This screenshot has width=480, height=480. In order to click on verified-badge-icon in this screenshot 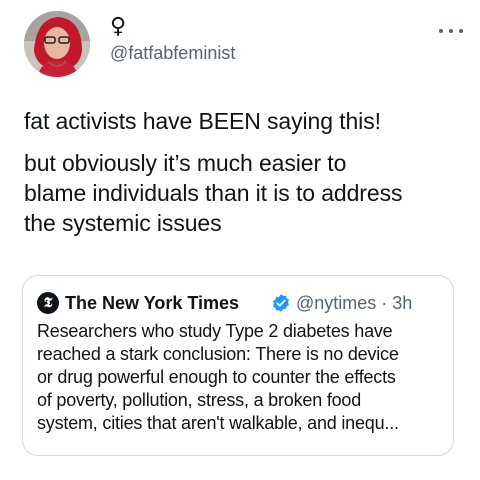, I will do `click(281, 303)`.